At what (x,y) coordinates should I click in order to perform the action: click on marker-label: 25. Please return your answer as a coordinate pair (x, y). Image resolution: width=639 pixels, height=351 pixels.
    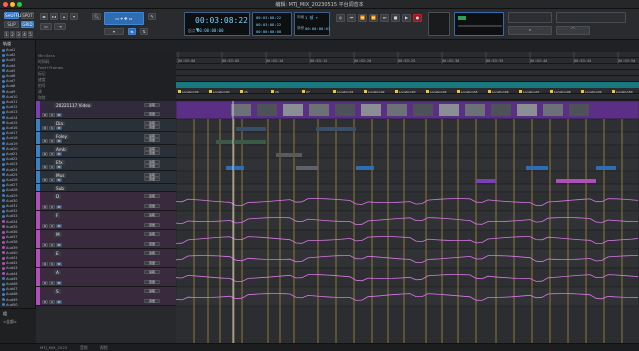
    Looking at the image, I should click on (246, 92).